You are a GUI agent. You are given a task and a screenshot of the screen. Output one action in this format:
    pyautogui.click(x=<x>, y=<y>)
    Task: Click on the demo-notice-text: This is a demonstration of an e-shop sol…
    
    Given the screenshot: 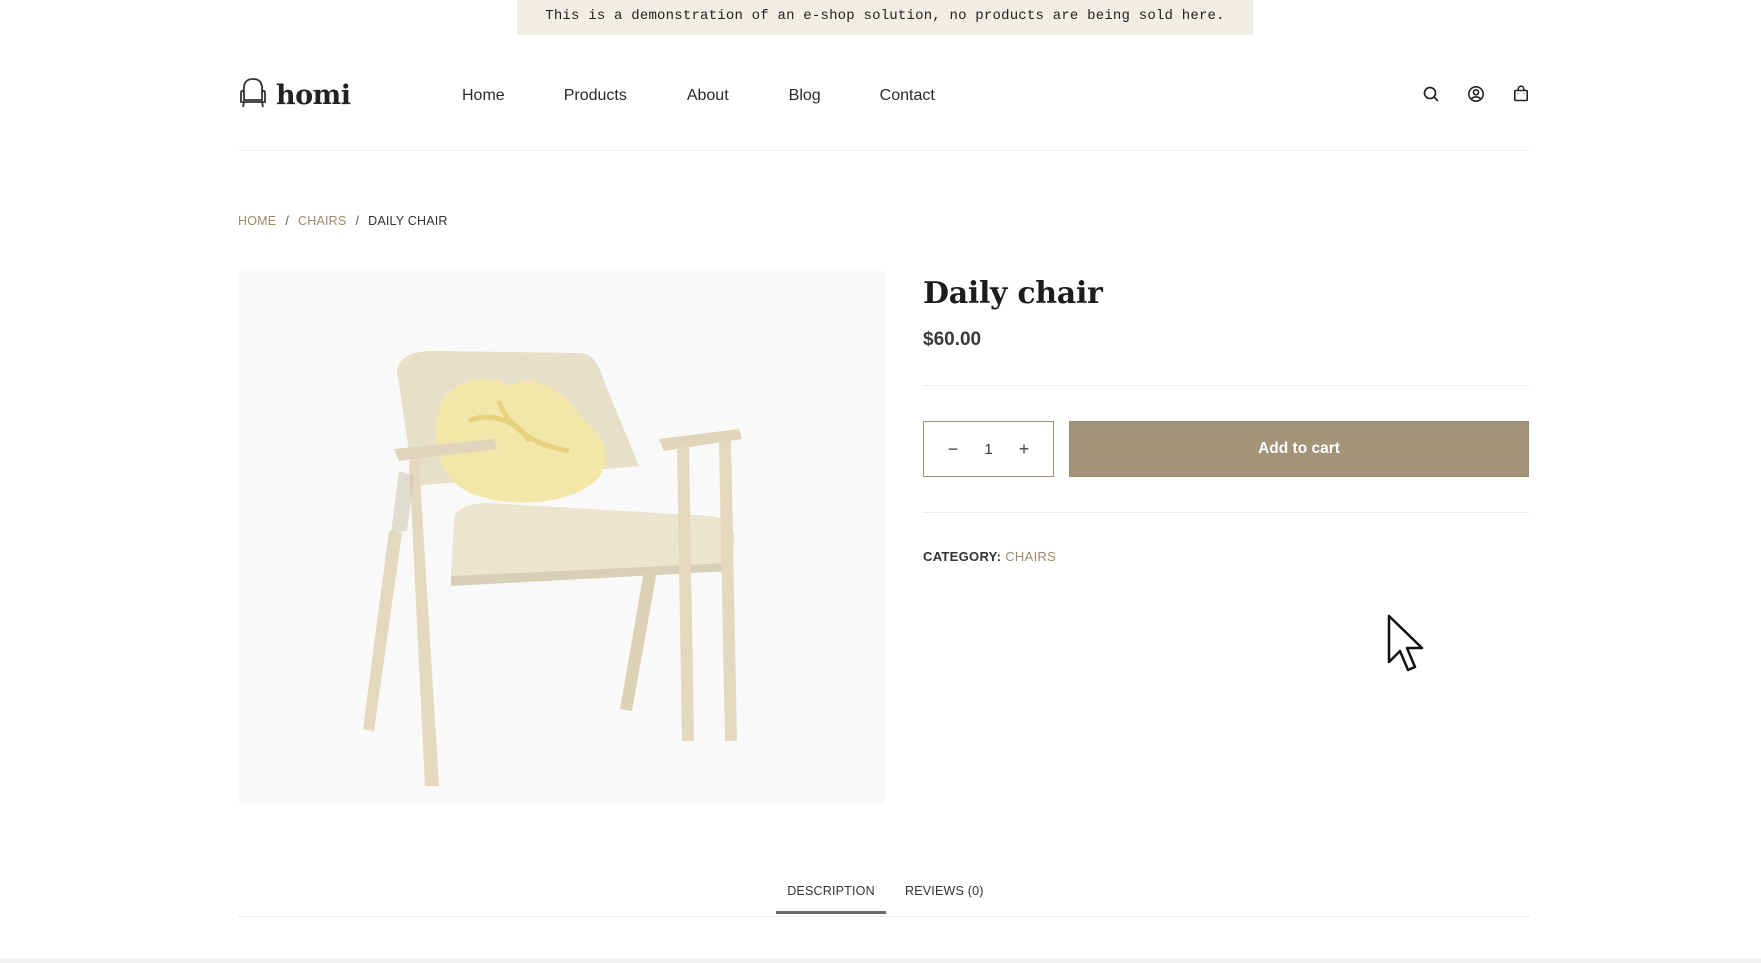 What is the action you would take?
    pyautogui.click(x=885, y=15)
    